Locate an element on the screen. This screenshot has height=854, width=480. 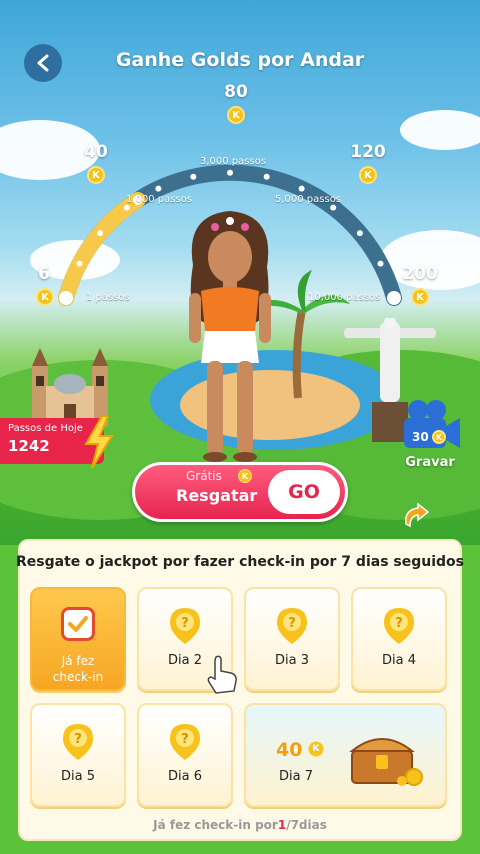
milestone-steps: 10,000 passos is located at coordinates (344, 297).